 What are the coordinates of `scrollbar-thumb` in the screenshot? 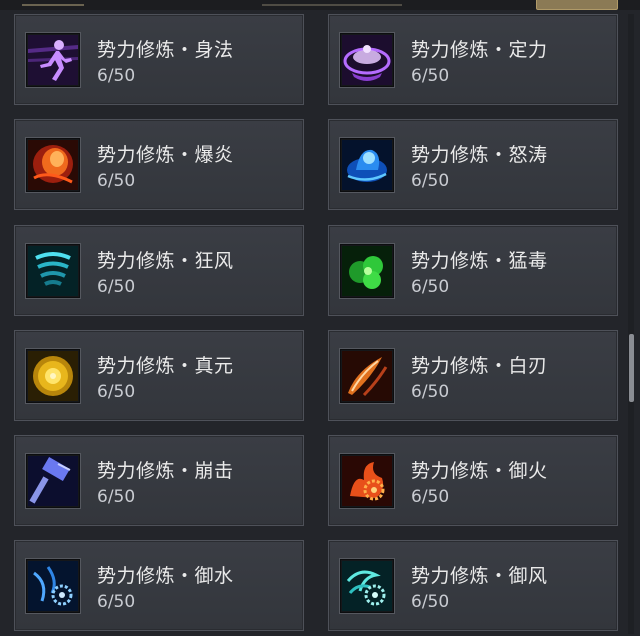 It's located at (631, 368).